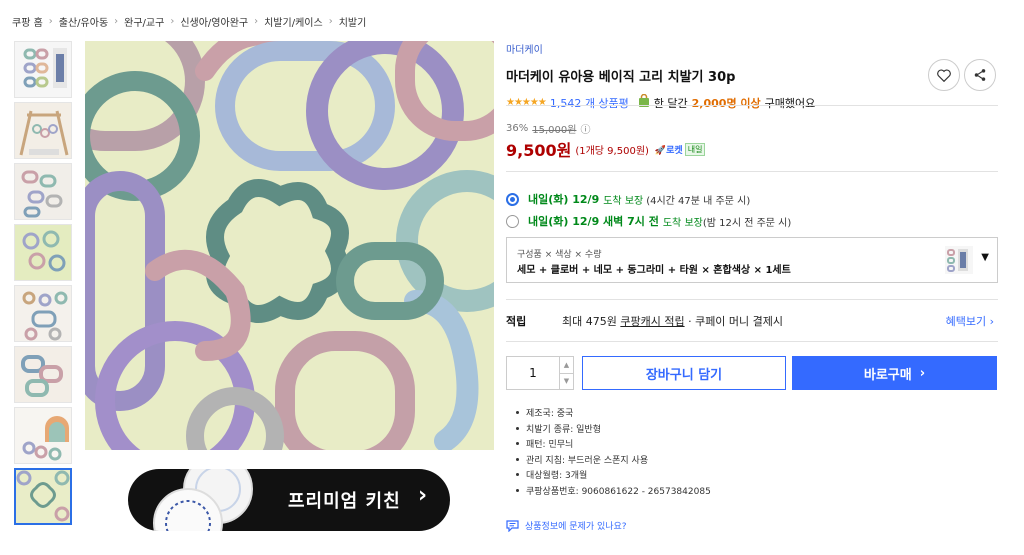 This screenshot has width=1024, height=555. I want to click on info-icon: ⓘ, so click(585, 128).